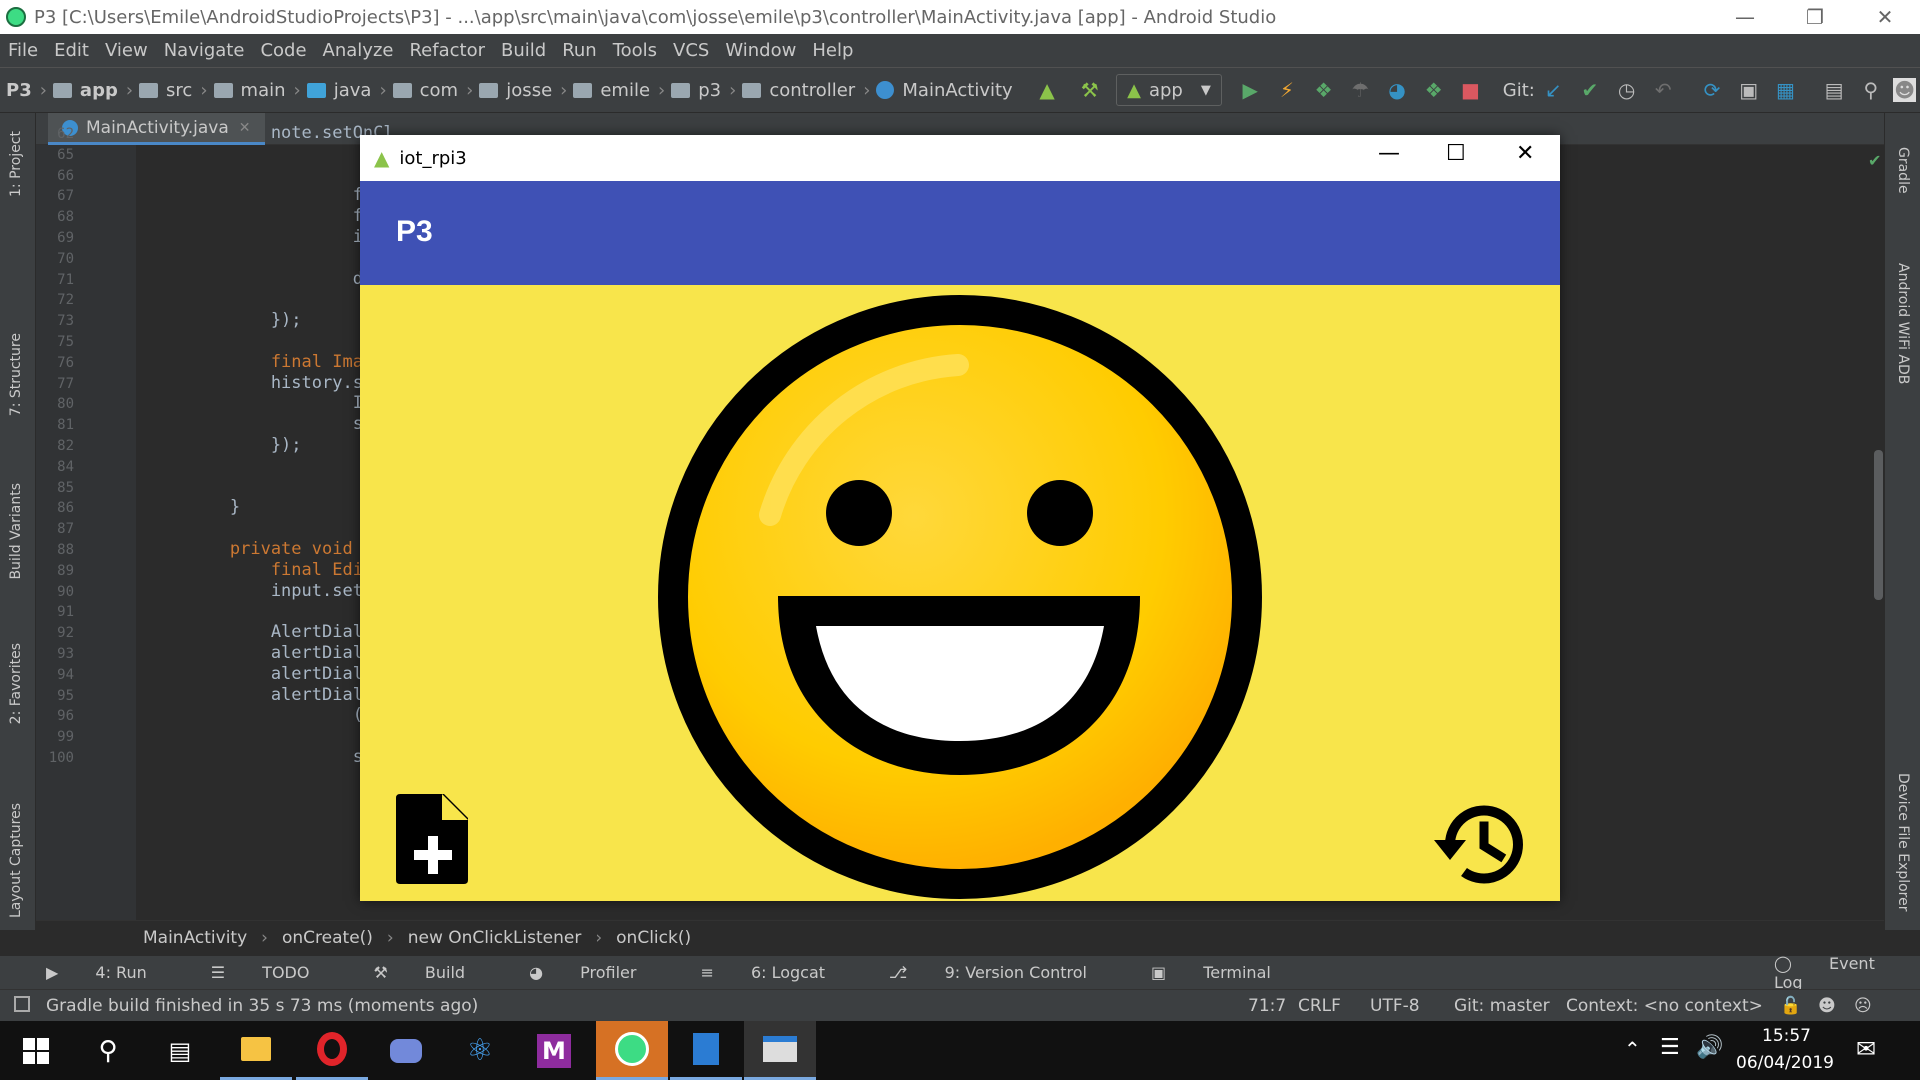 The height and width of the screenshot is (1080, 1920). What do you see at coordinates (165, 90) in the screenshot?
I see `nav-crumb-src: src` at bounding box center [165, 90].